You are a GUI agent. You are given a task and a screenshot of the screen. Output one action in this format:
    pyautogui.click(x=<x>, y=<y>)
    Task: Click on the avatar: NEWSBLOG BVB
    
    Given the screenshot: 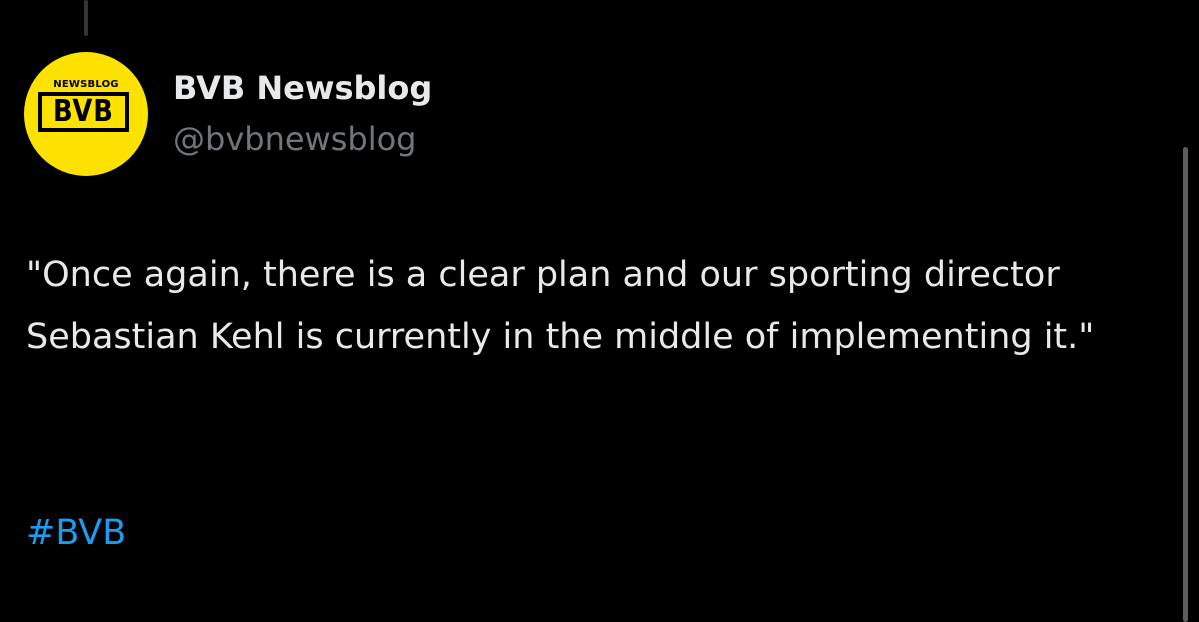 What is the action you would take?
    pyautogui.click(x=86, y=114)
    